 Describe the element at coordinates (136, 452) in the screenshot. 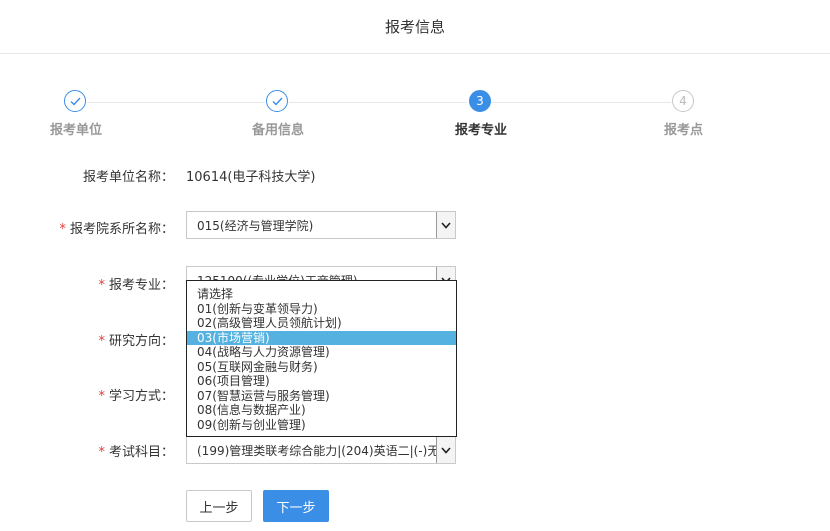

I see `exam-subjects-label: * 考试科目：` at that location.